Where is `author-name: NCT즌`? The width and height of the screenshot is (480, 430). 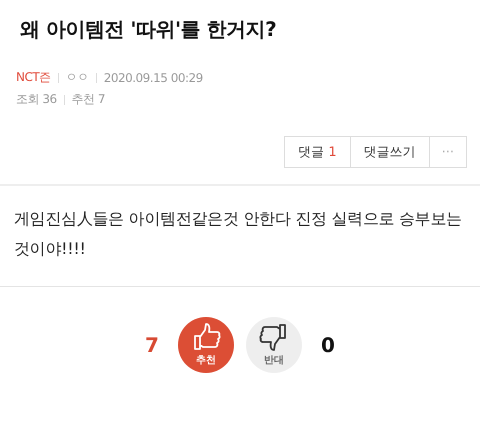
author-name: NCT즌 is located at coordinates (33, 77).